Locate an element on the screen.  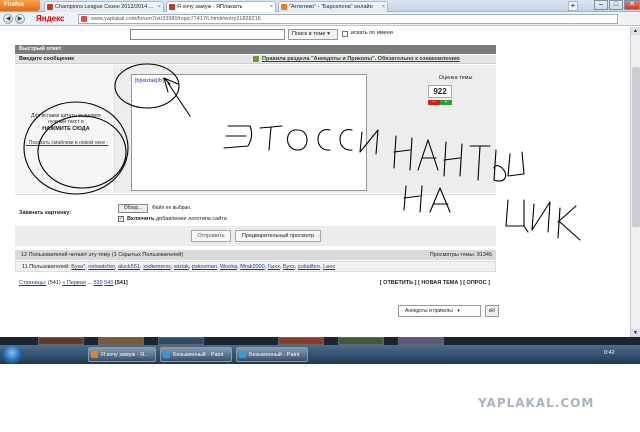
editor-area: [b]wiziak[/b] is located at coordinates (265, 129).